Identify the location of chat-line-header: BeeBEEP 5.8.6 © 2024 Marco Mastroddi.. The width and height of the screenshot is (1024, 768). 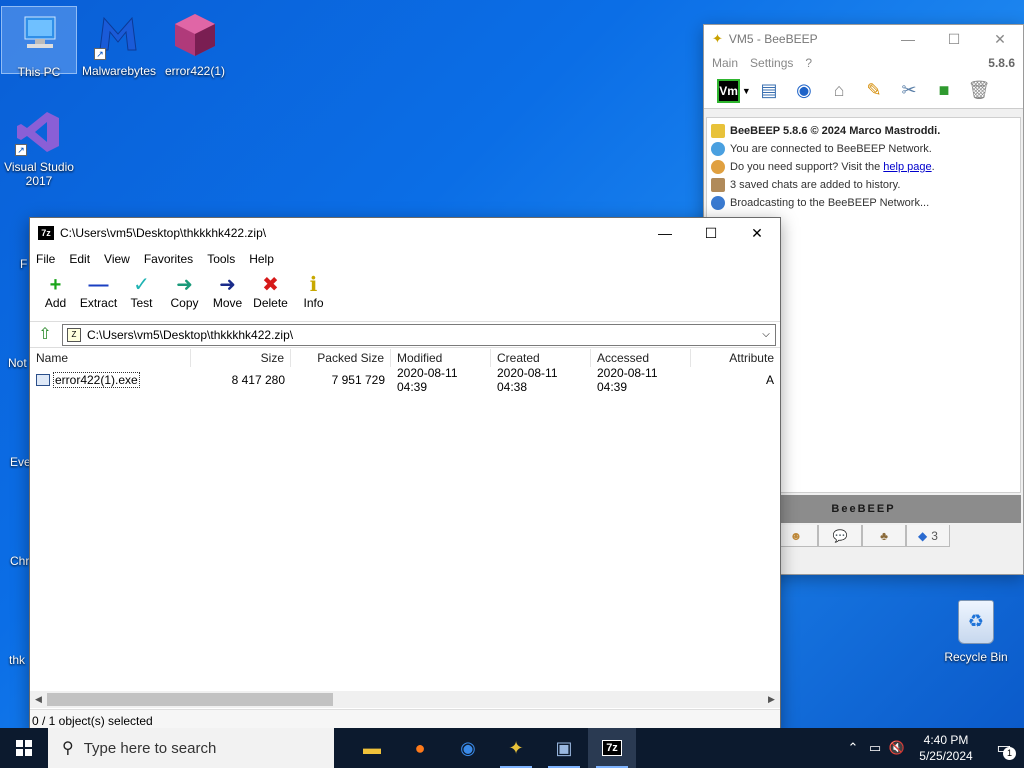
(863, 131).